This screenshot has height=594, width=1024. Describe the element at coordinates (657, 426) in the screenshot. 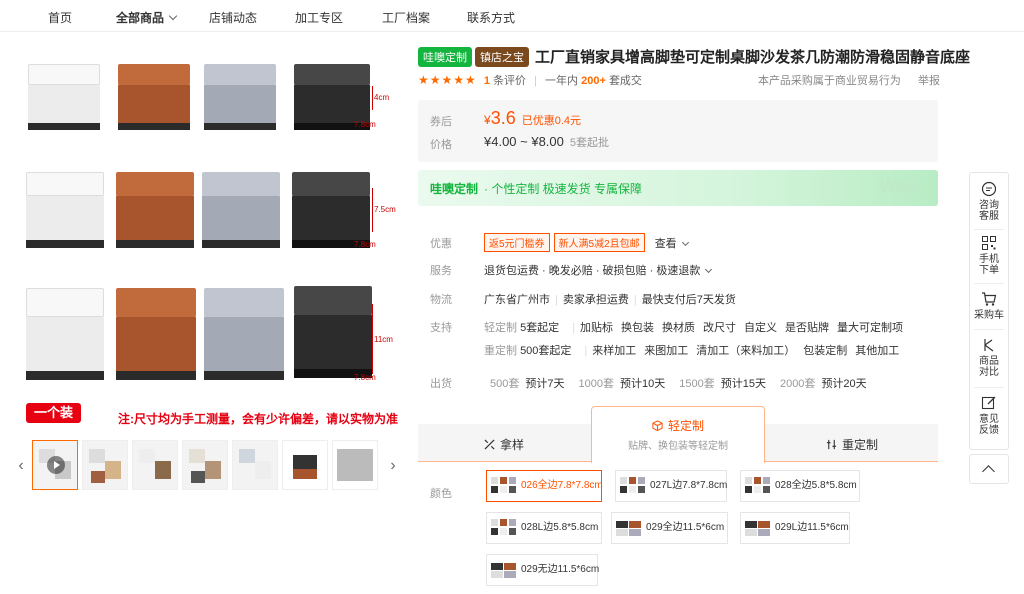

I see `box-icon` at that location.